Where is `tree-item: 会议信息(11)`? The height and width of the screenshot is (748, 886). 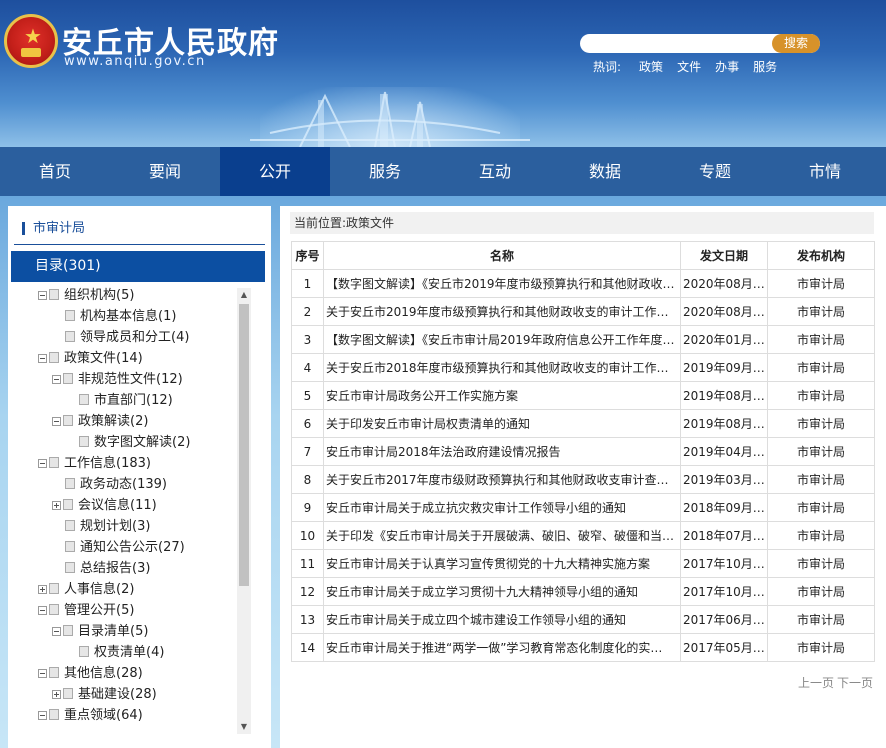 tree-item: 会议信息(11) is located at coordinates (104, 506).